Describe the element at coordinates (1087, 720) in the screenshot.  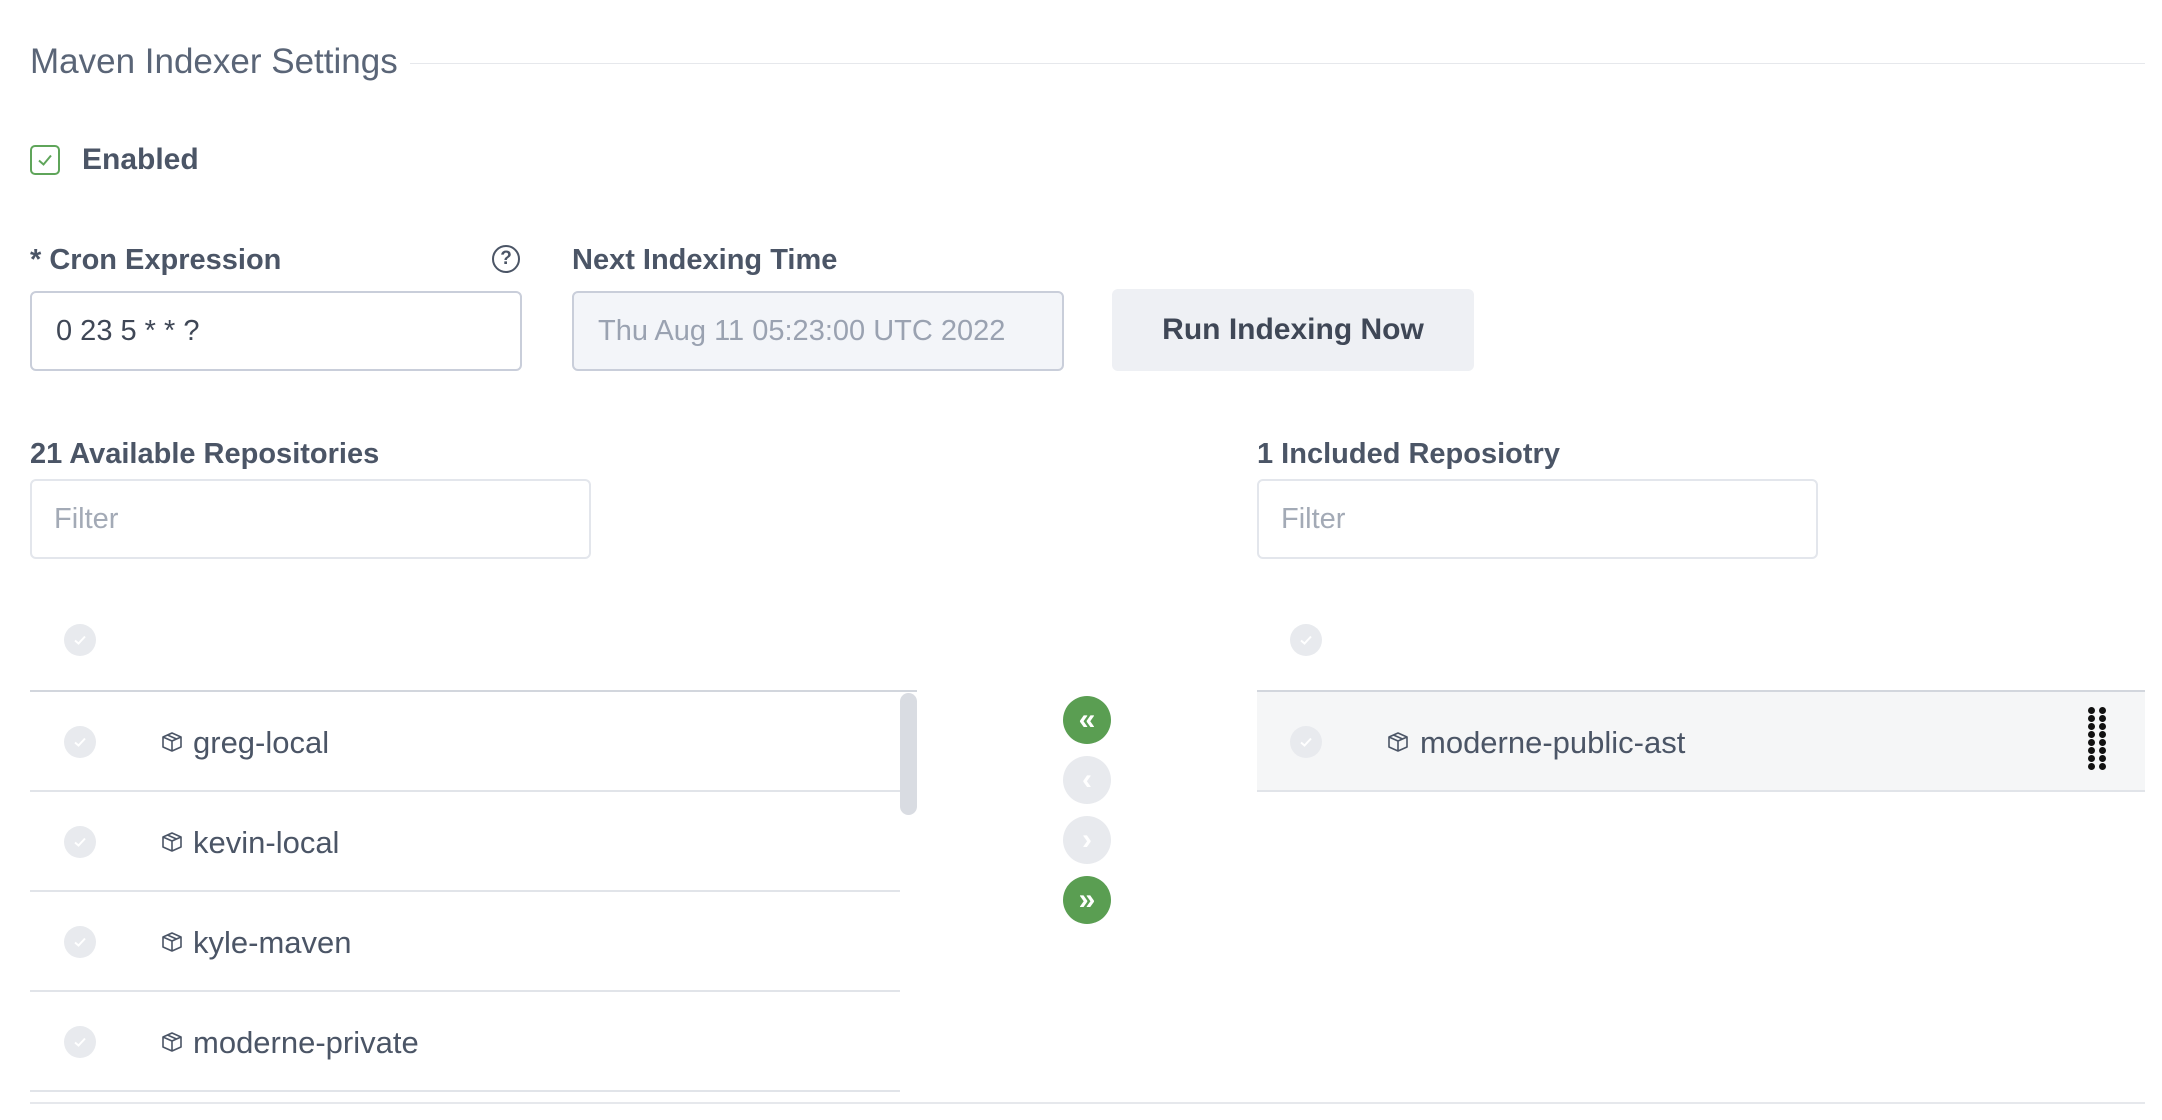
I see `move-all-left-button: «` at that location.